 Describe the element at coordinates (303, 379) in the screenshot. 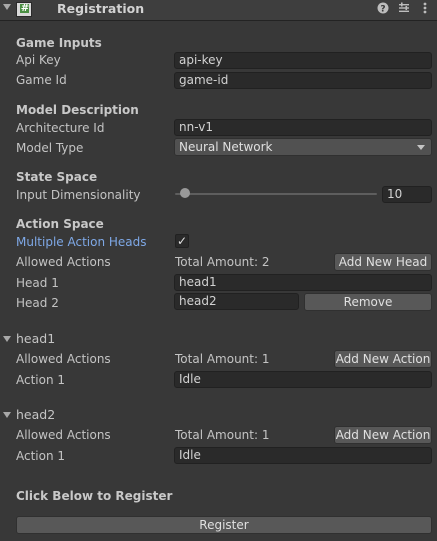

I see `head1-action-1-field: Idle` at that location.